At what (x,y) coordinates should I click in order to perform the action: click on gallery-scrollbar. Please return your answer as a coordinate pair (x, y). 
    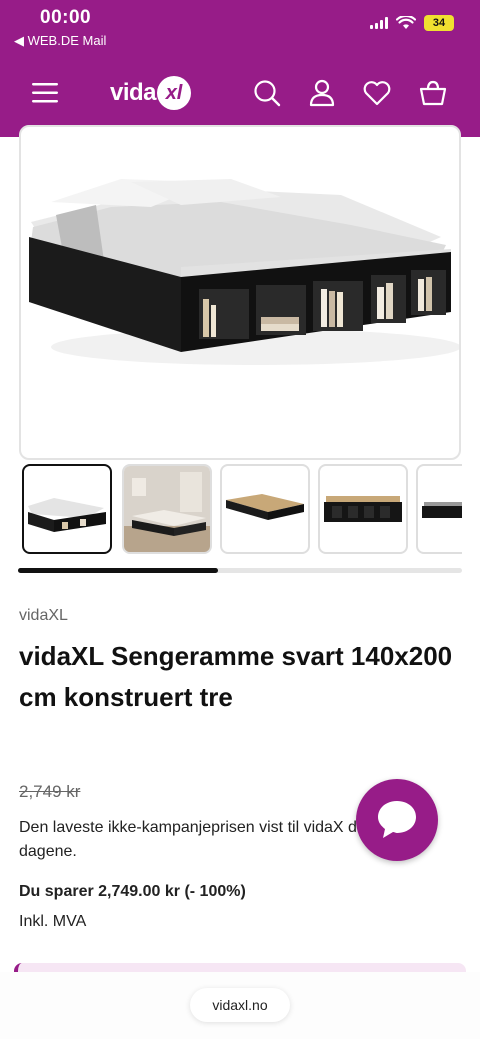
    Looking at the image, I should click on (240, 570).